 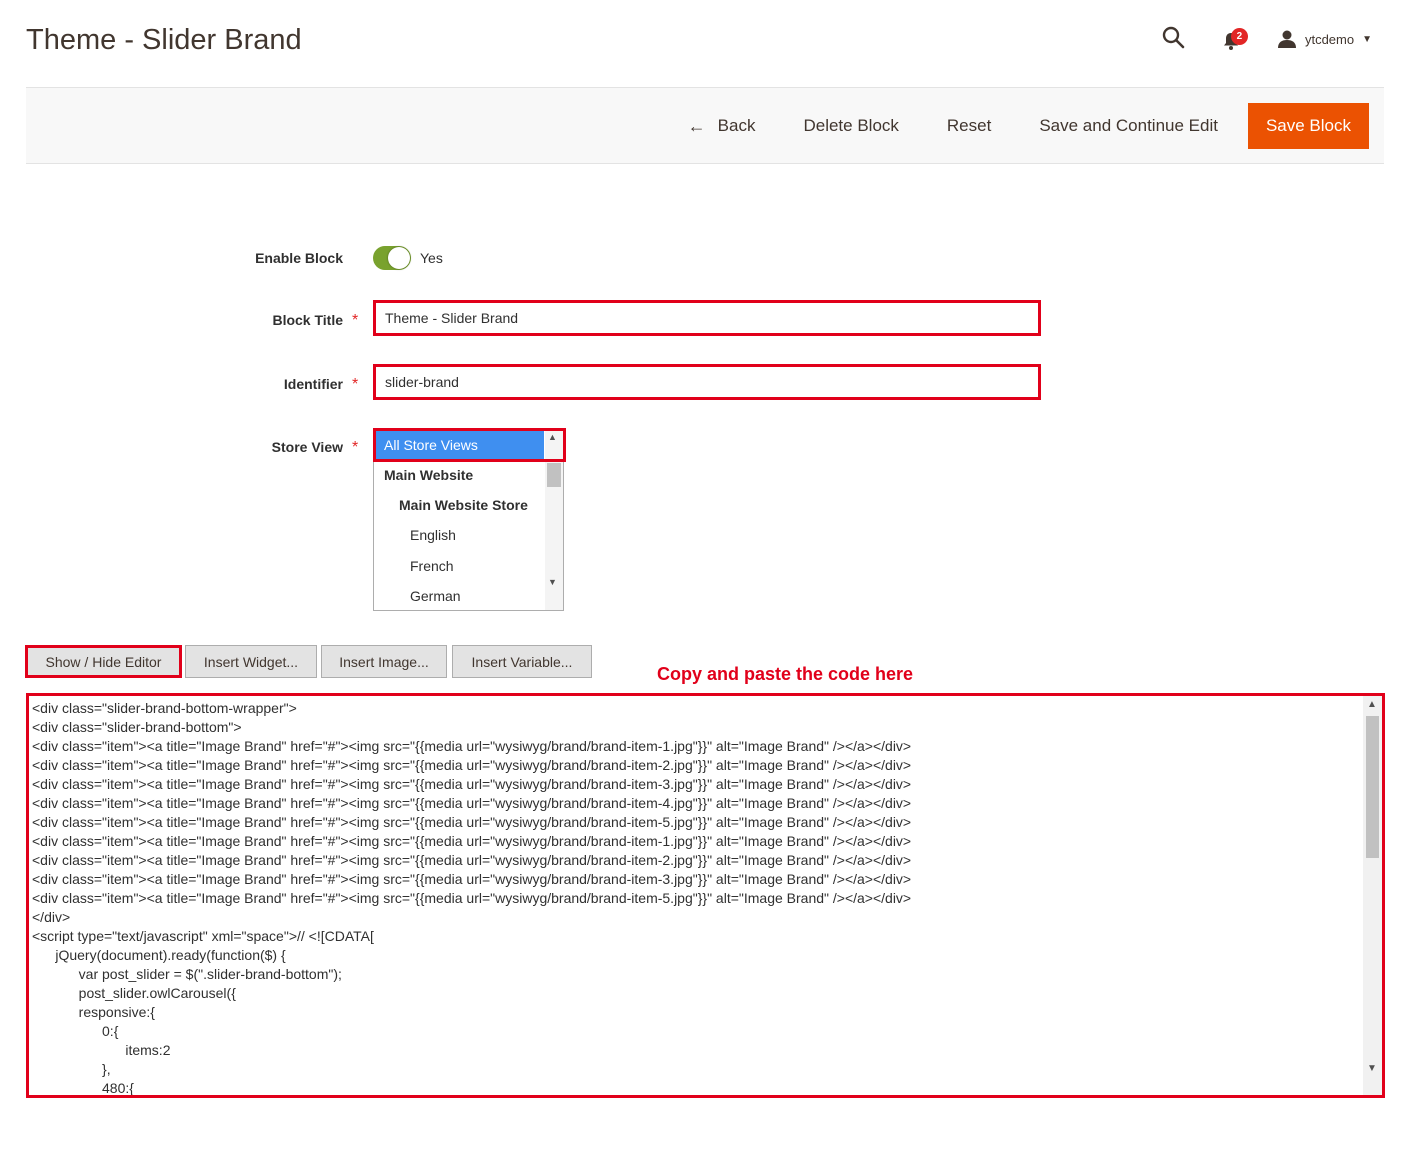 What do you see at coordinates (707, 382) in the screenshot?
I see `identifier-input` at bounding box center [707, 382].